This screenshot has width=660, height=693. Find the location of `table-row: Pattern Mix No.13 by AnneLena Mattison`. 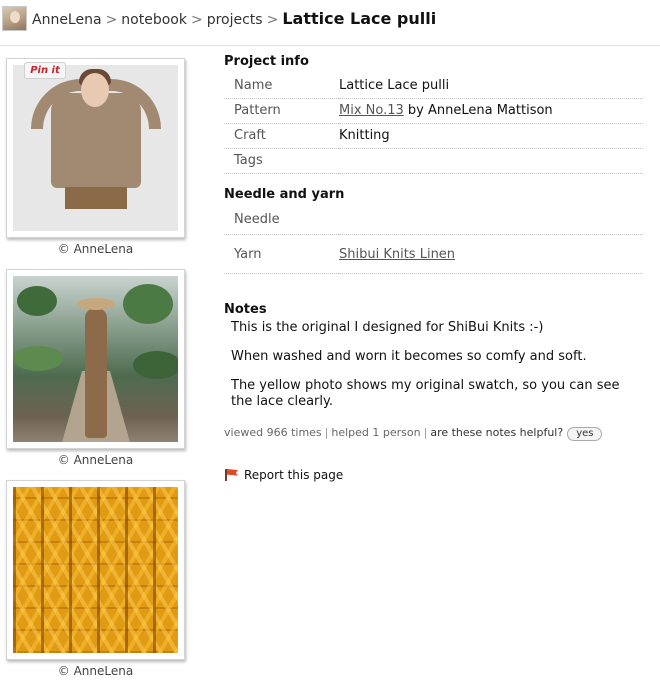

table-row: Pattern Mix No.13 by AnneLena Mattison is located at coordinates (433, 111).